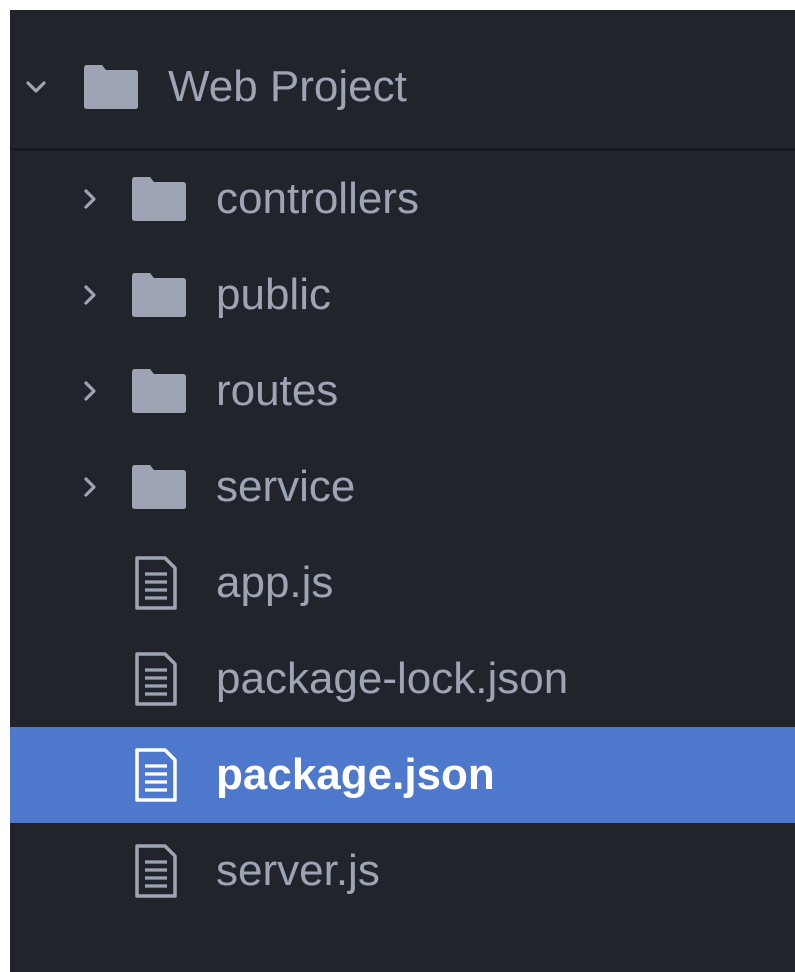 This screenshot has width=795, height=972. Describe the element at coordinates (402, 295) in the screenshot. I see `tree-item-public: public` at that location.